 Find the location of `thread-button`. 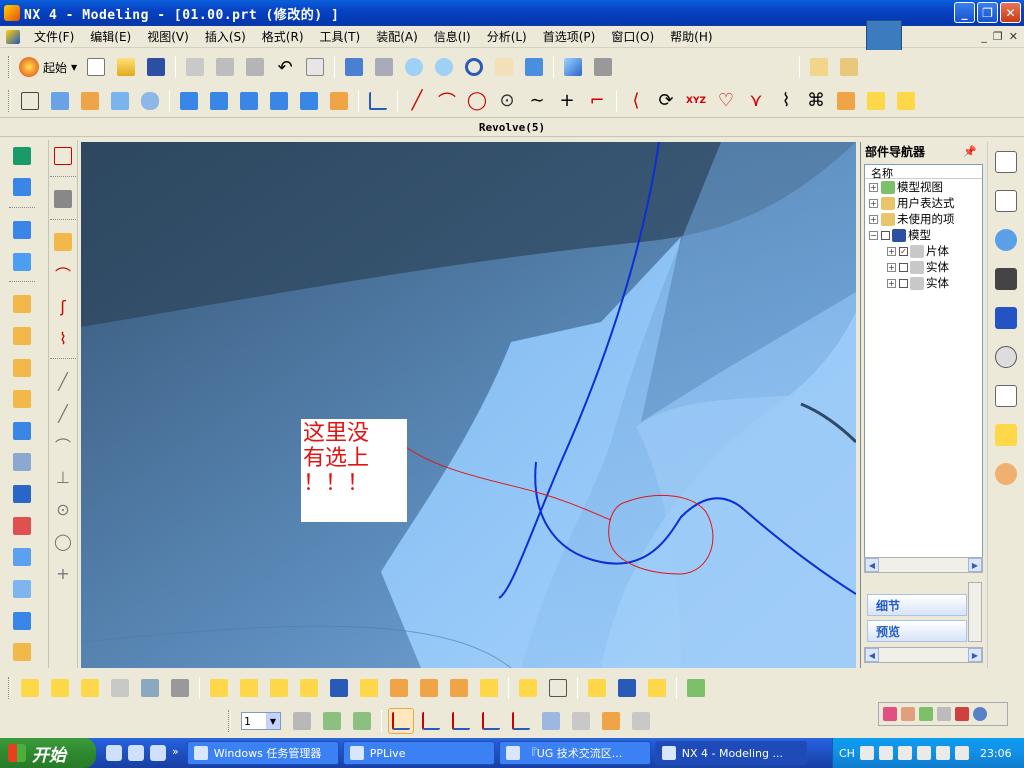

thread-button is located at coordinates (22, 463).